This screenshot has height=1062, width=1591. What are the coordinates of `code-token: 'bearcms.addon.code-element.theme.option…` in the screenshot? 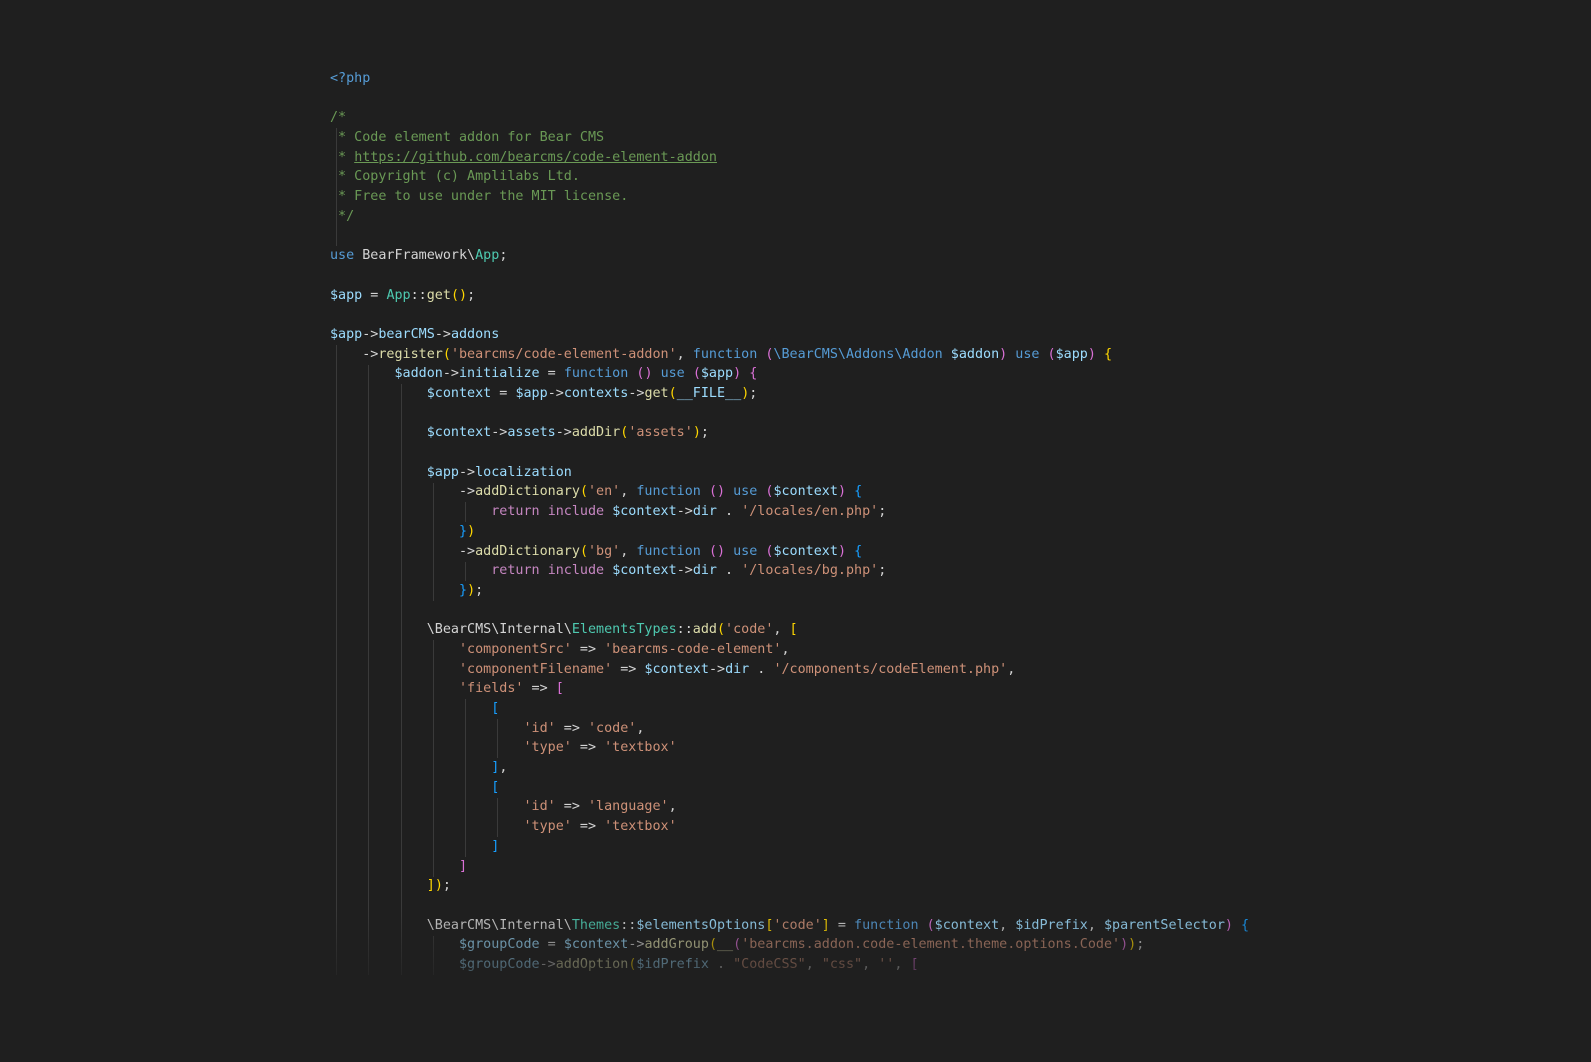 It's located at (931, 945).